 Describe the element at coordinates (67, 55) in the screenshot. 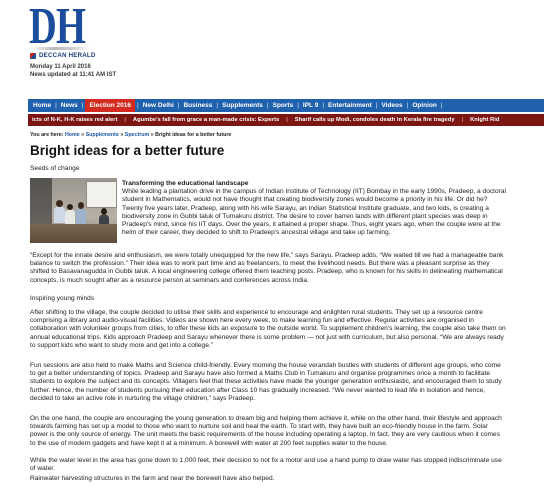

I see `site-name: DECCAN HERALD` at that location.